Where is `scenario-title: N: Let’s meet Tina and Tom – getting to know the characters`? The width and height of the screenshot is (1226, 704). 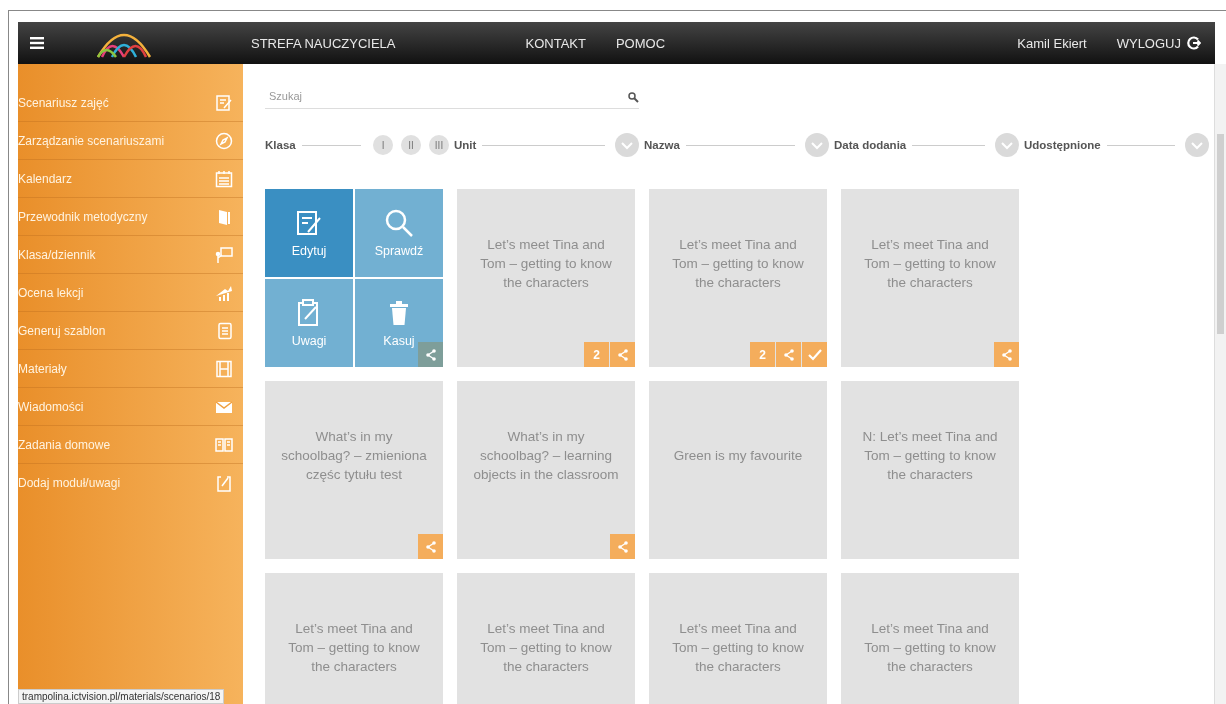 scenario-title: N: Let’s meet Tina and Tom – getting to know the characters is located at coordinates (930, 455).